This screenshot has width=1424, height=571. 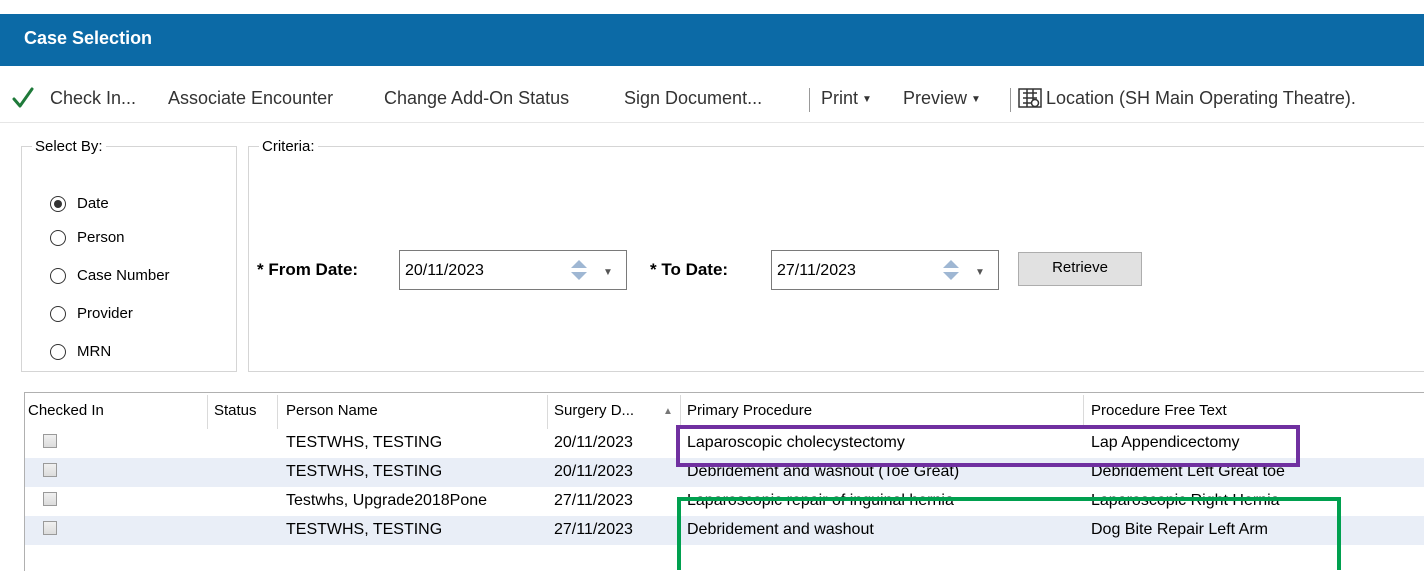 I want to click on radio-person: Person, so click(x=87, y=237).